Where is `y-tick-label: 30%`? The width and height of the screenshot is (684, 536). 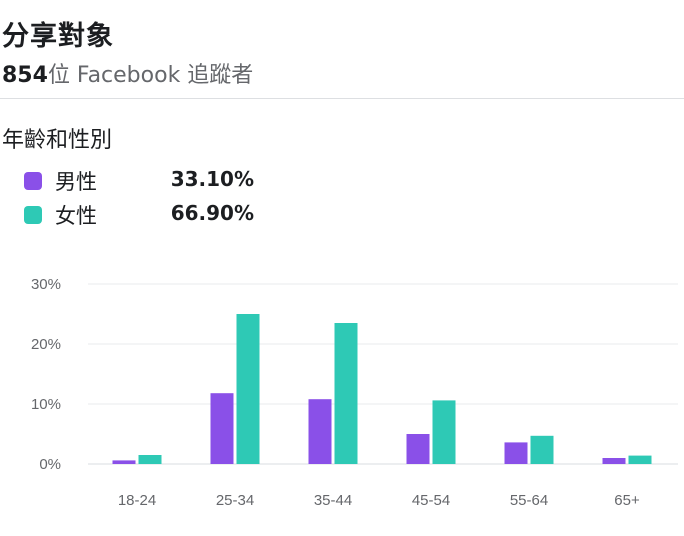
y-tick-label: 30% is located at coordinates (46, 284).